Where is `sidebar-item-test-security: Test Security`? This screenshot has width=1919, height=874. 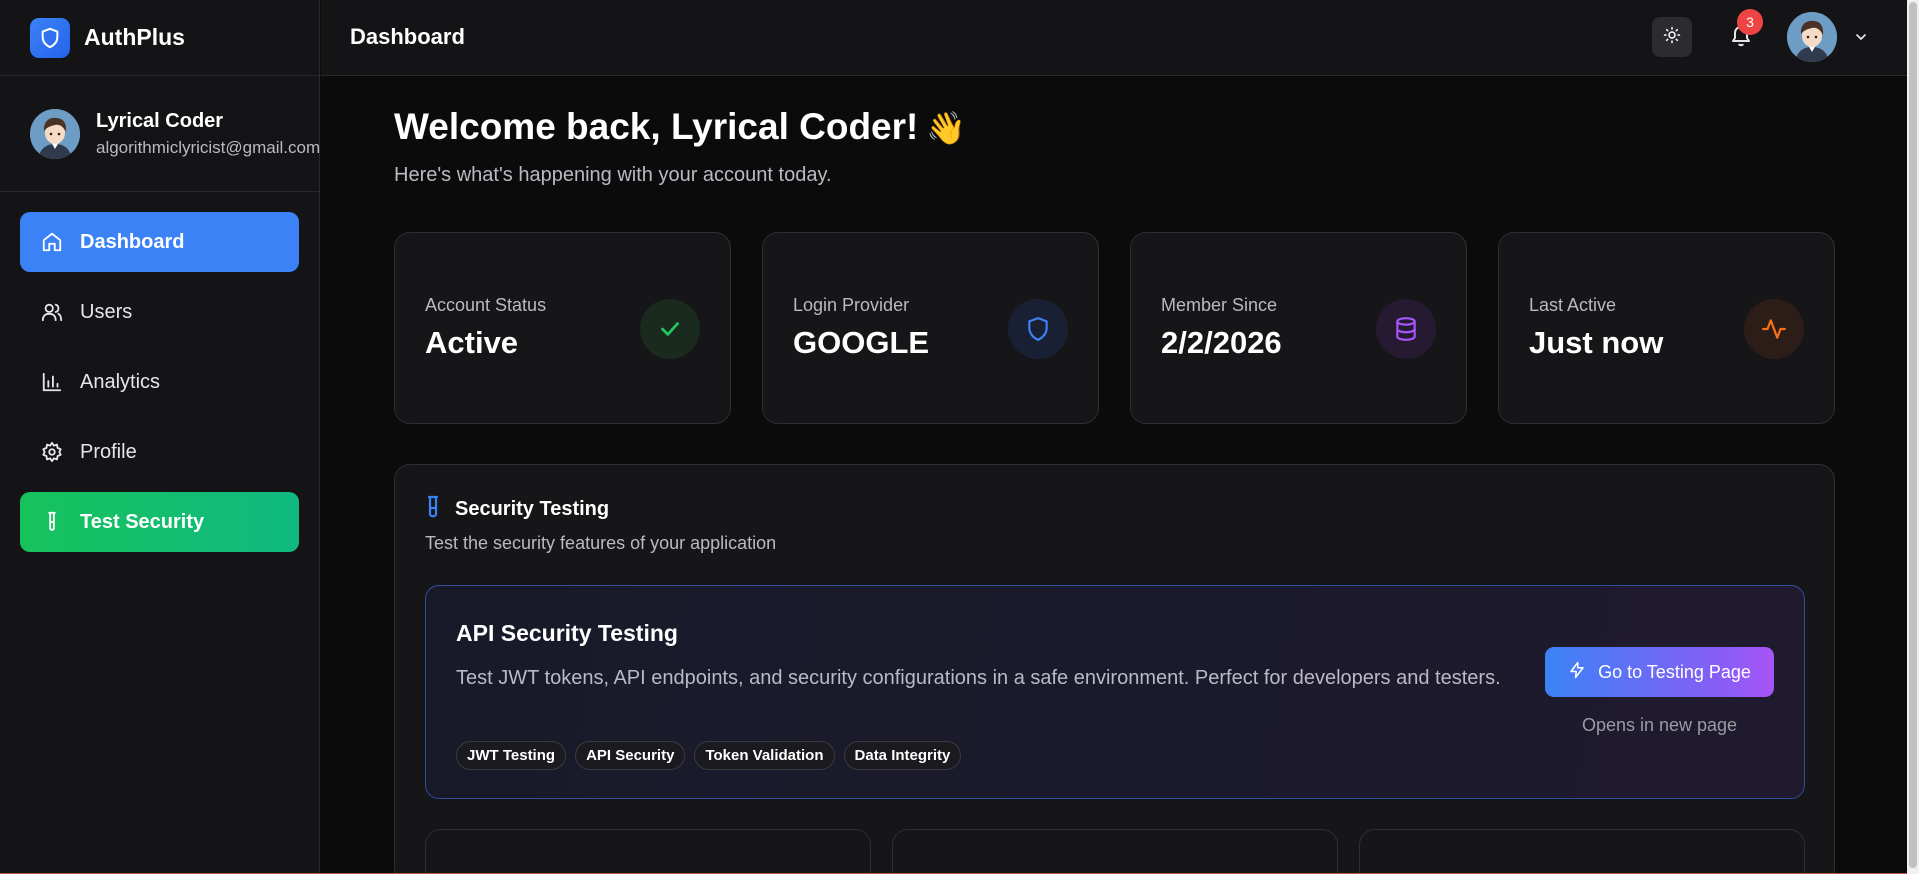
sidebar-item-test-security: Test Security is located at coordinates (159, 522).